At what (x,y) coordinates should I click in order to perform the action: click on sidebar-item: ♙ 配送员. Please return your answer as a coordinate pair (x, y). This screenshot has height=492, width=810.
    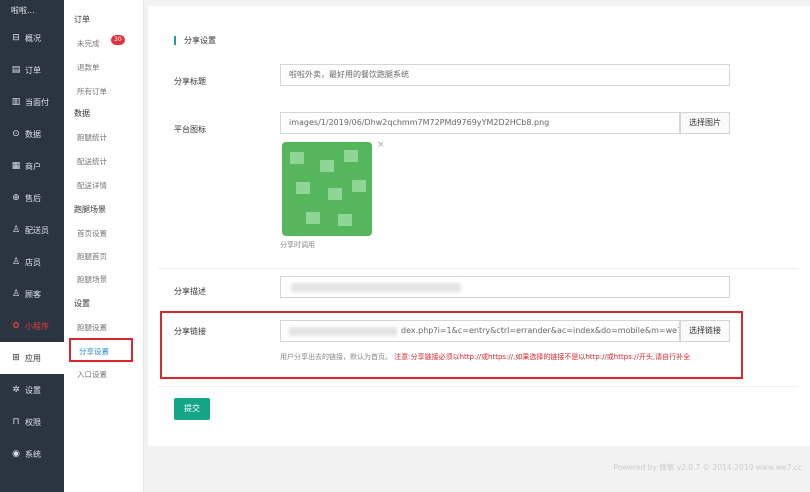
    Looking at the image, I should click on (32, 230).